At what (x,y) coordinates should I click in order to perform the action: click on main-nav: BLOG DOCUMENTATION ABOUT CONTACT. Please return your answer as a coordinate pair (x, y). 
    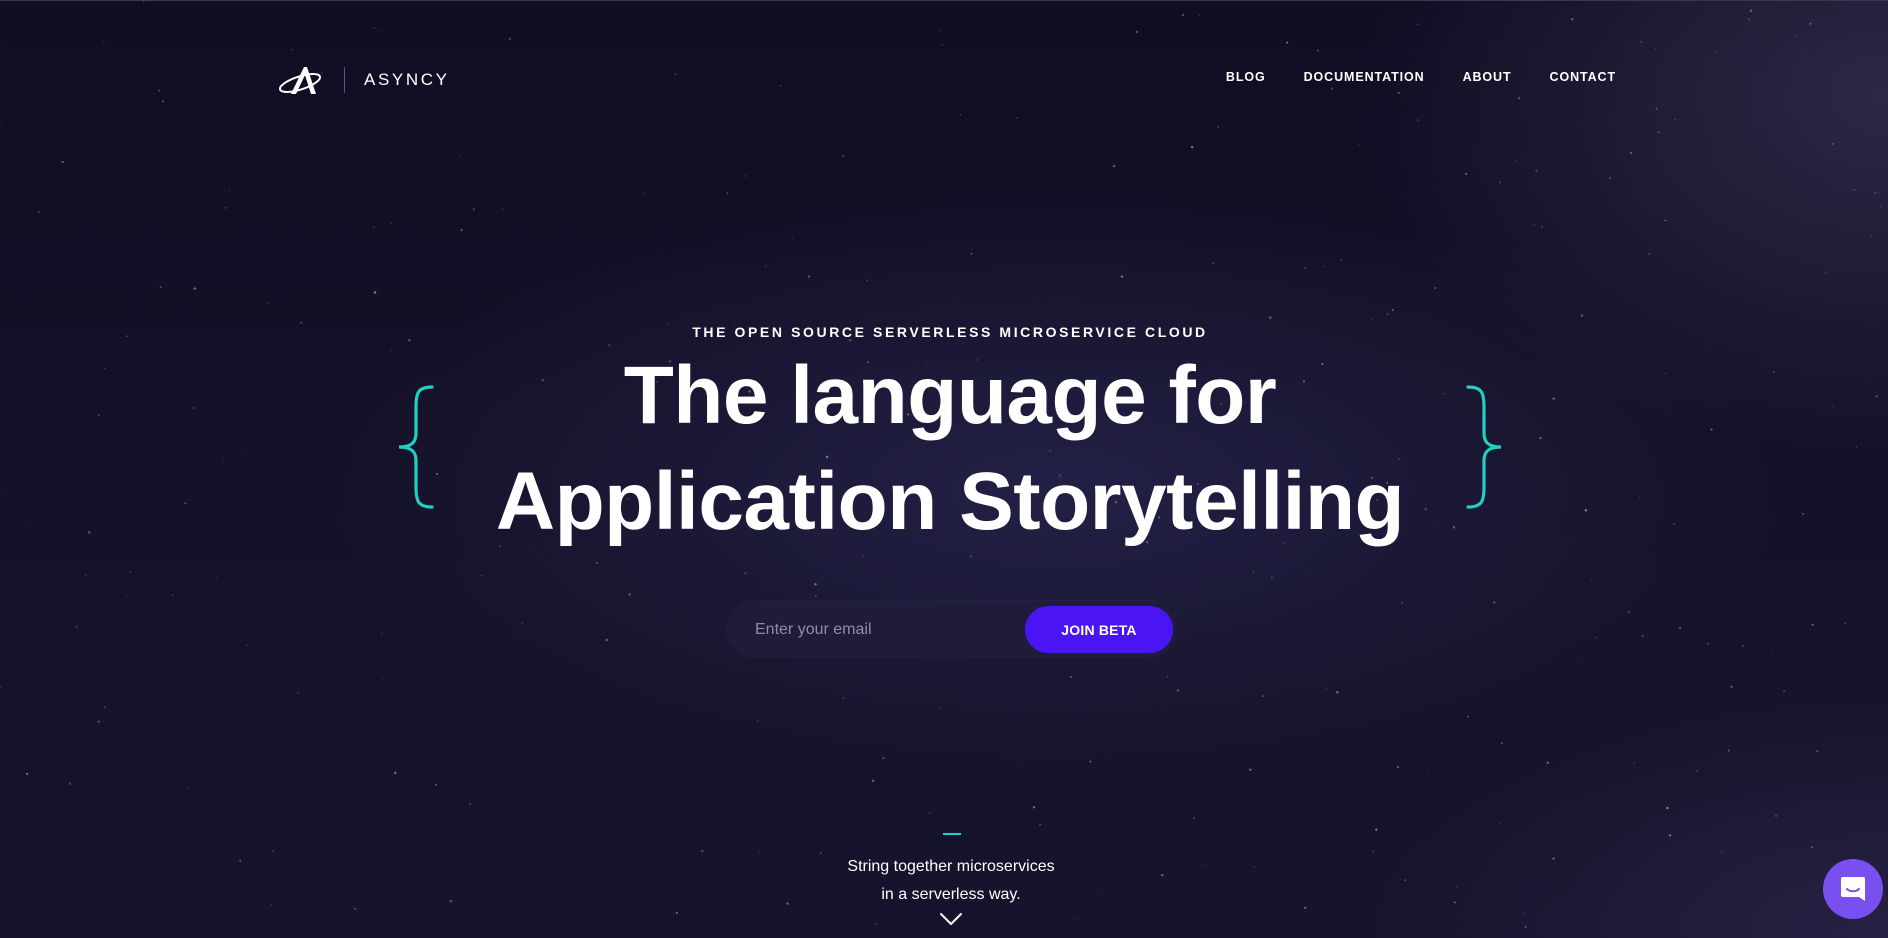
    Looking at the image, I should click on (1421, 77).